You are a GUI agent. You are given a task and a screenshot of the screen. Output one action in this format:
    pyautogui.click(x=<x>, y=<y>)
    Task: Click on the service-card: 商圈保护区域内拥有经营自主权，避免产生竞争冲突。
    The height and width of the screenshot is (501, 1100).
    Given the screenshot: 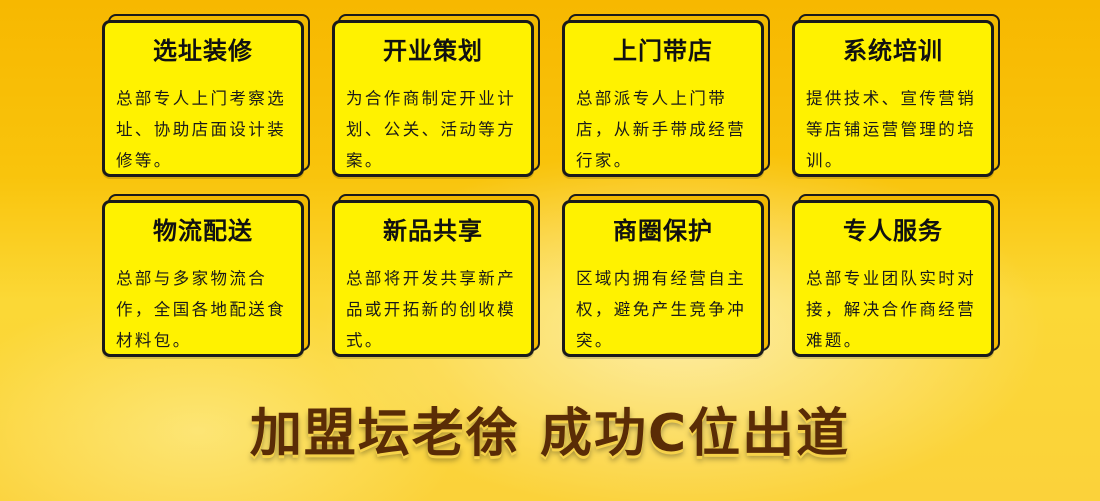 What is the action you would take?
    pyautogui.click(x=666, y=275)
    